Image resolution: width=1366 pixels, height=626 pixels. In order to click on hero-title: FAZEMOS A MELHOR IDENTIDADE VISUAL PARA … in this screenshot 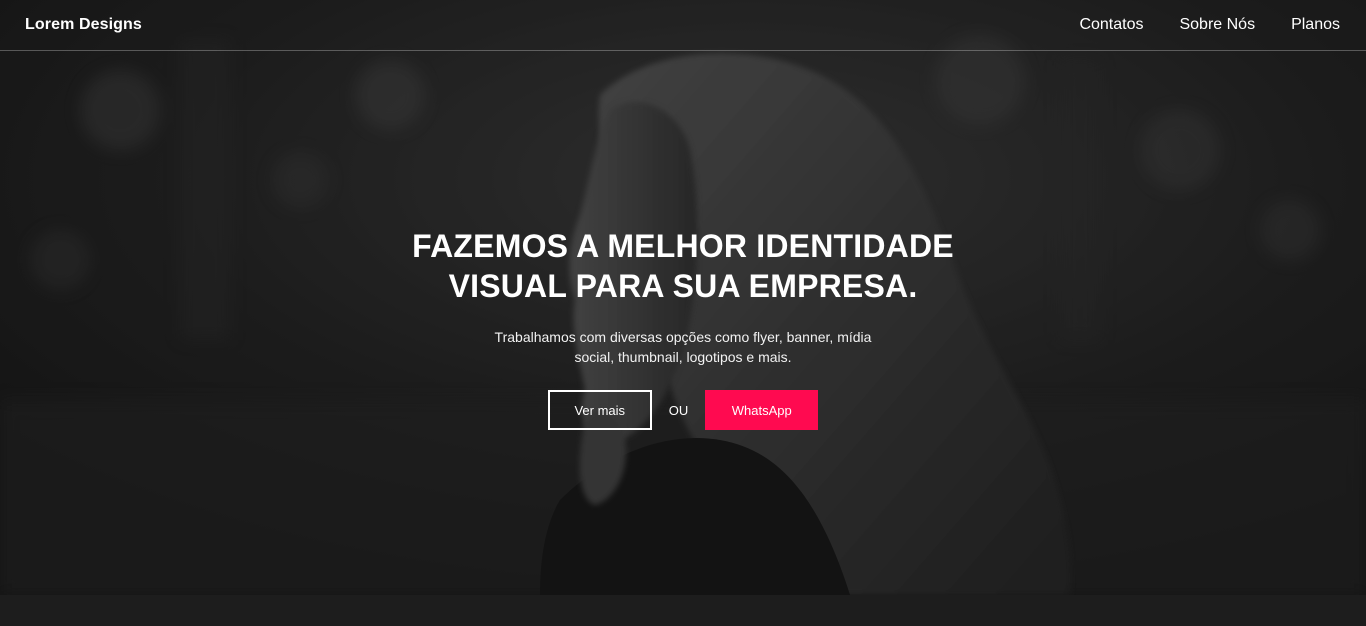, I will do `click(683, 266)`.